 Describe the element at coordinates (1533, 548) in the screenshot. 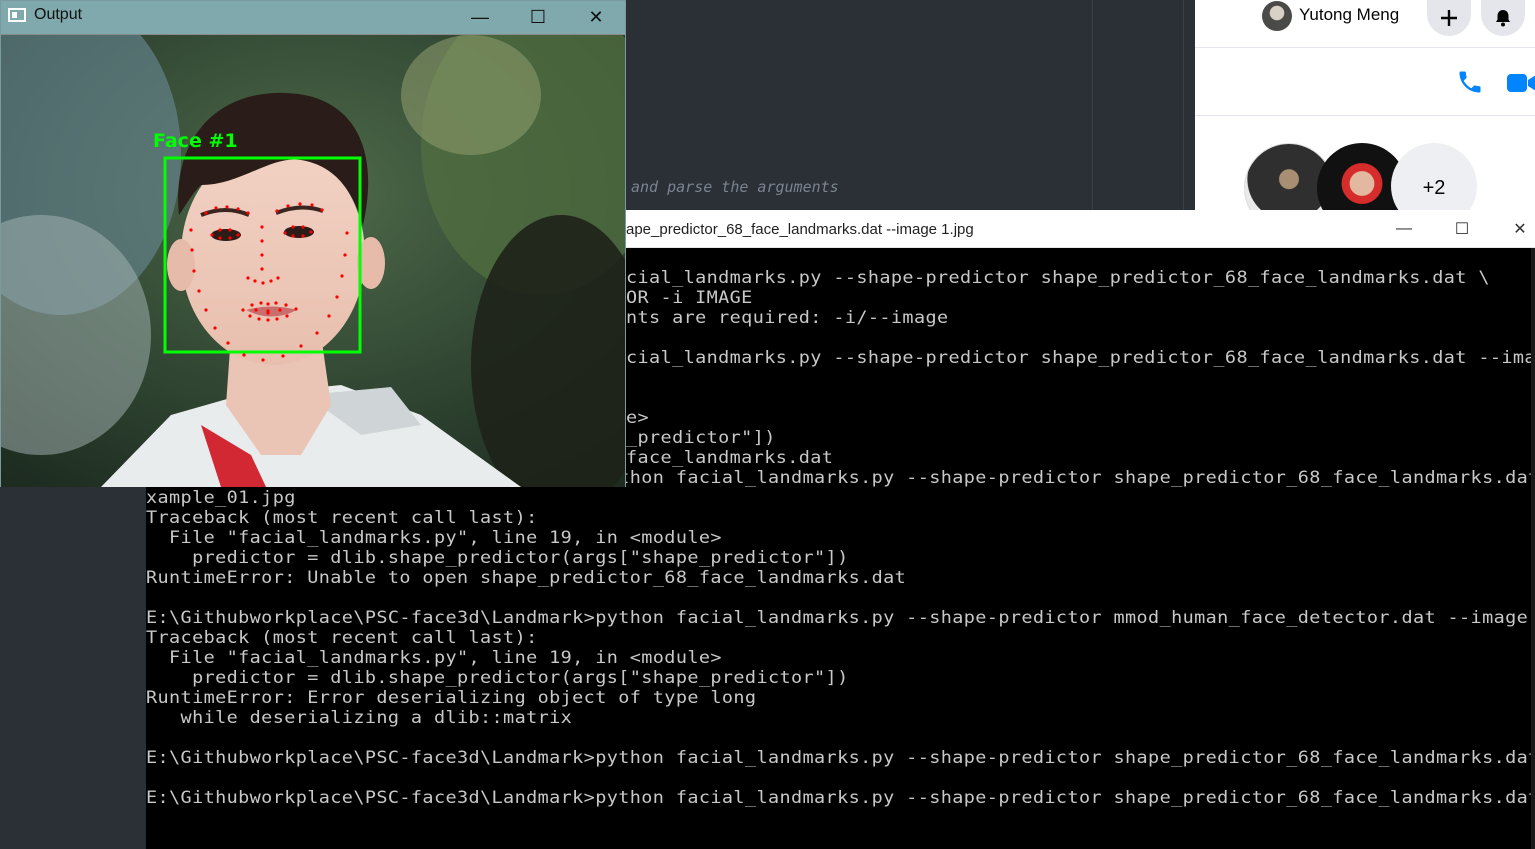

I see `terminal-scrollbar` at that location.